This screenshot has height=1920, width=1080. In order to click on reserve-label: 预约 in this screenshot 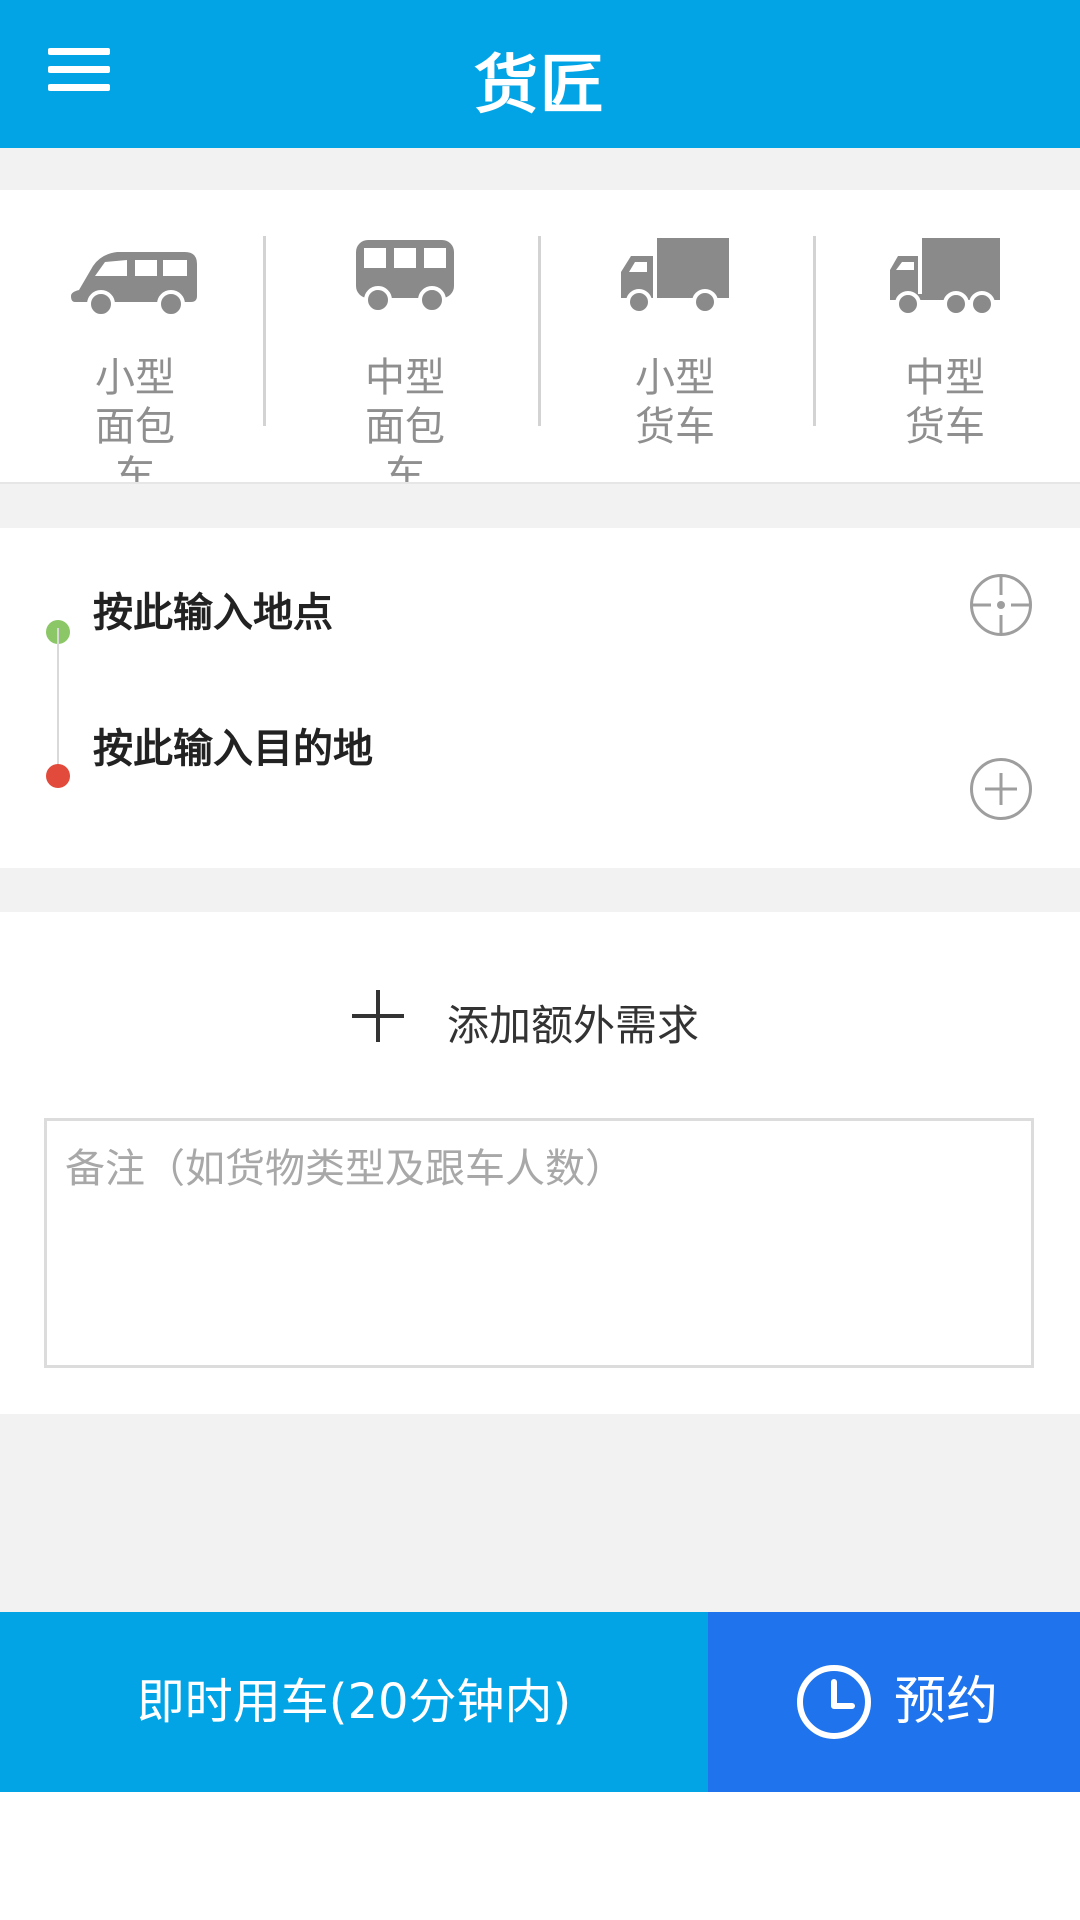, I will do `click(946, 1702)`.